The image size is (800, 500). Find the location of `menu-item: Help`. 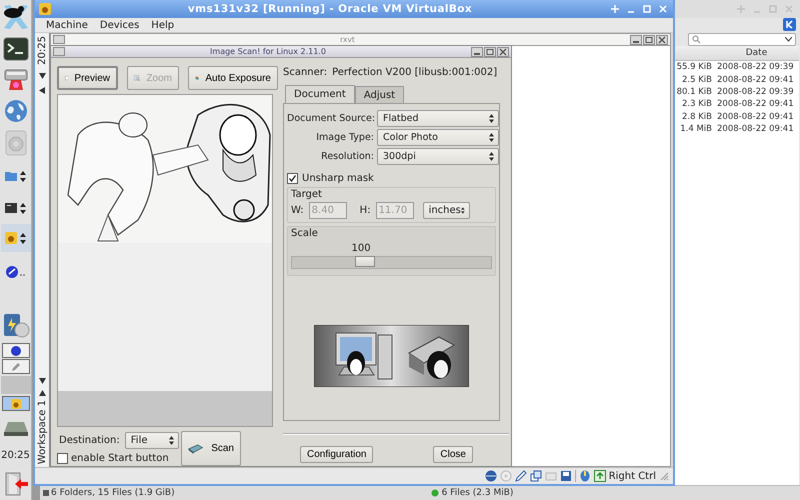

menu-item: Help is located at coordinates (162, 25).